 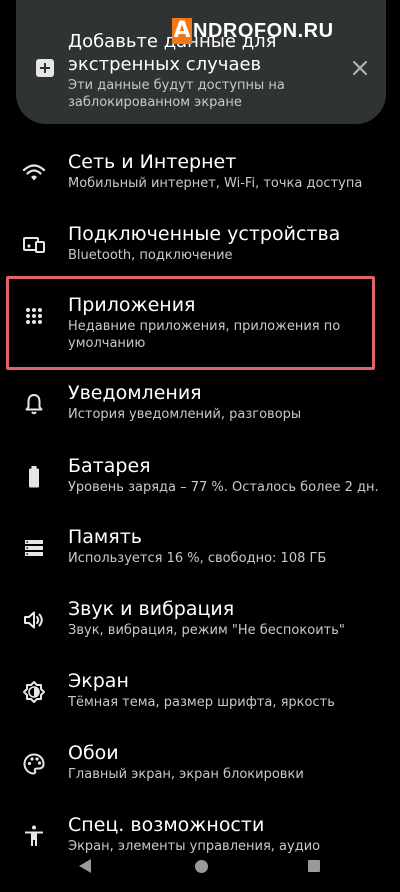 What do you see at coordinates (204, 234) in the screenshot?
I see `settings-item-title: Подключенные устройства` at bounding box center [204, 234].